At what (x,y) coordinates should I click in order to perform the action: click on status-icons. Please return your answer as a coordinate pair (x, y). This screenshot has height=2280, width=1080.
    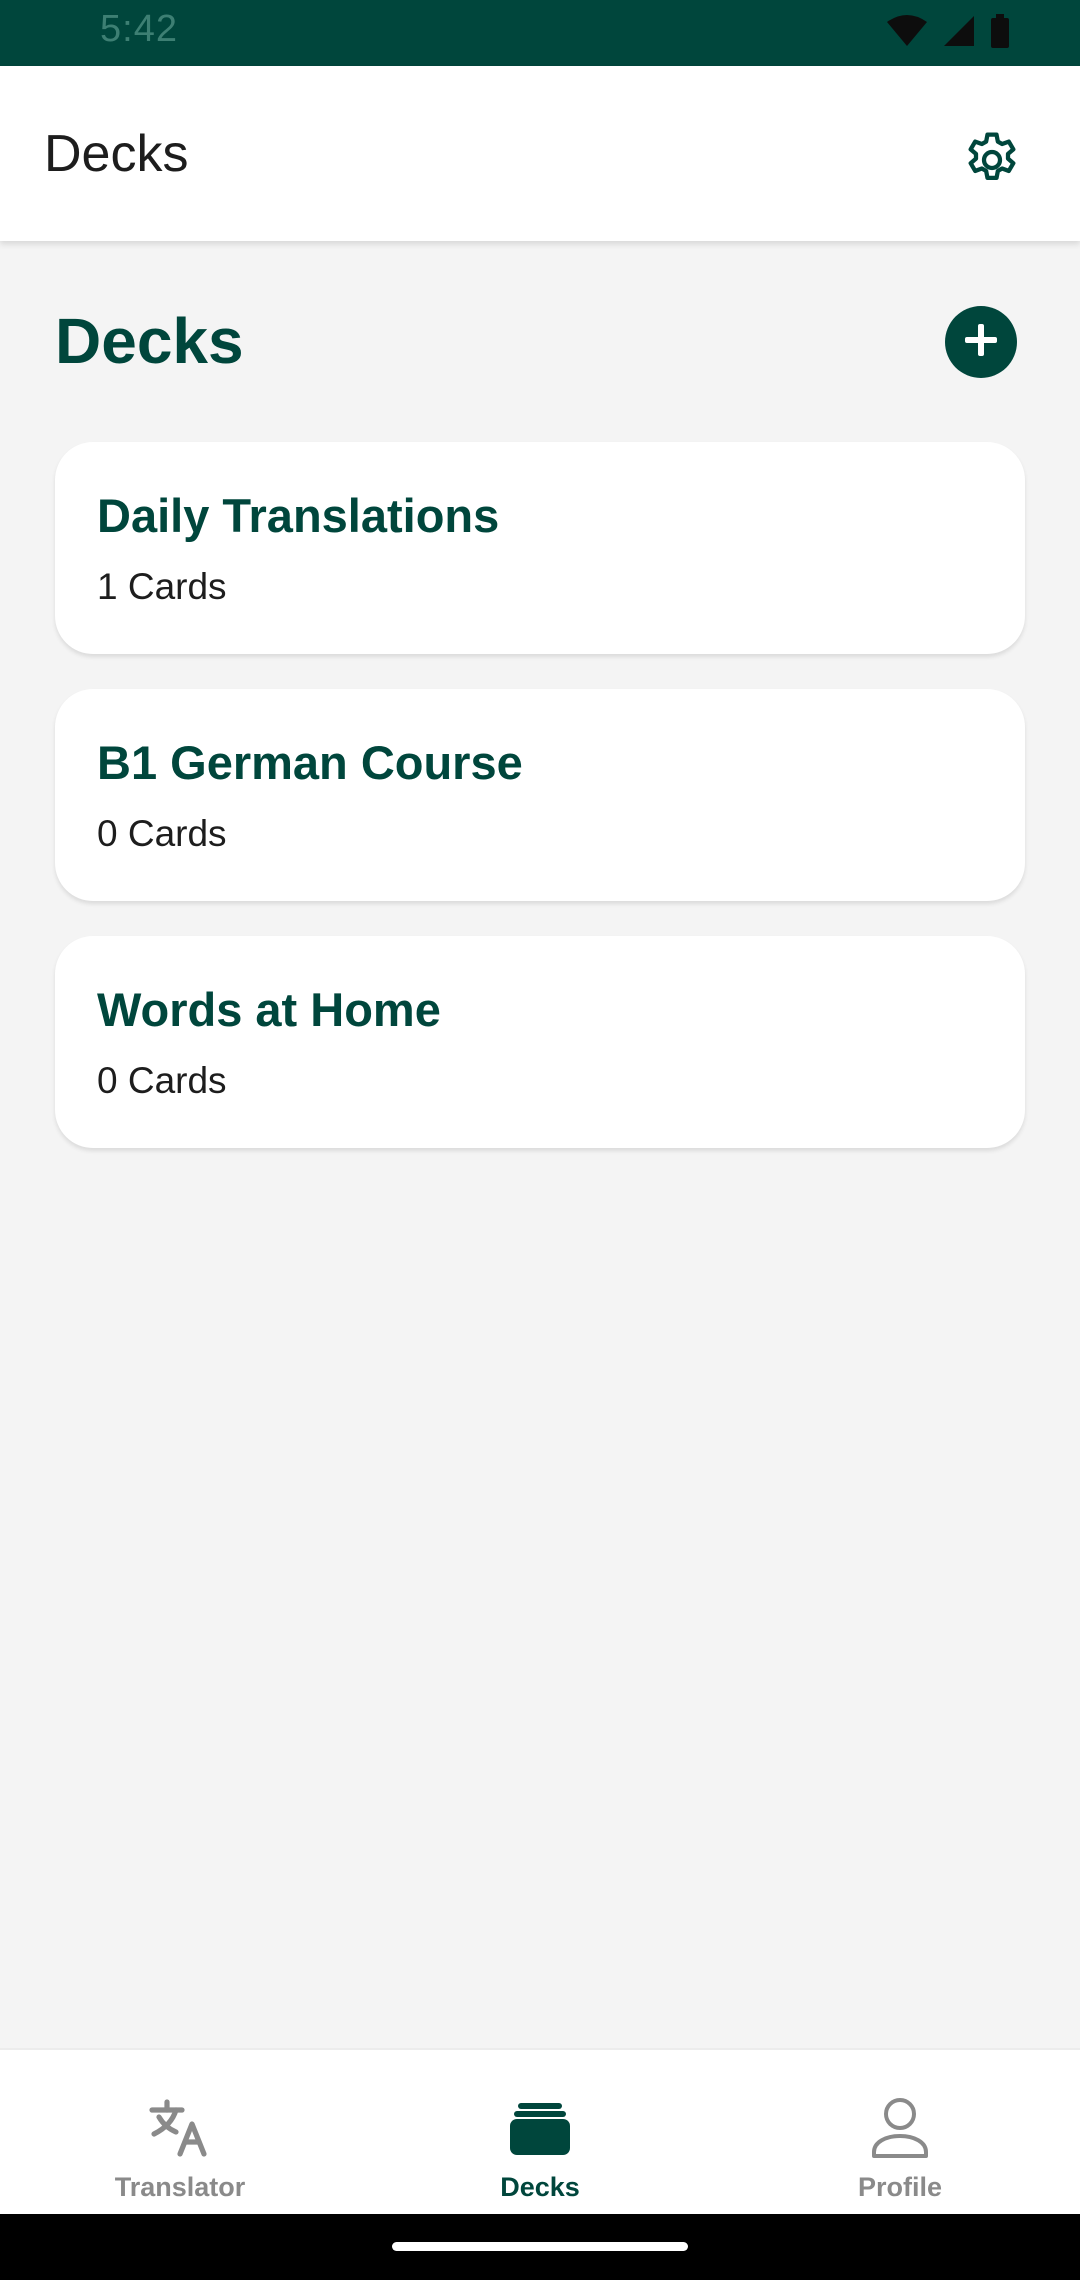
    Looking at the image, I should click on (948, 31).